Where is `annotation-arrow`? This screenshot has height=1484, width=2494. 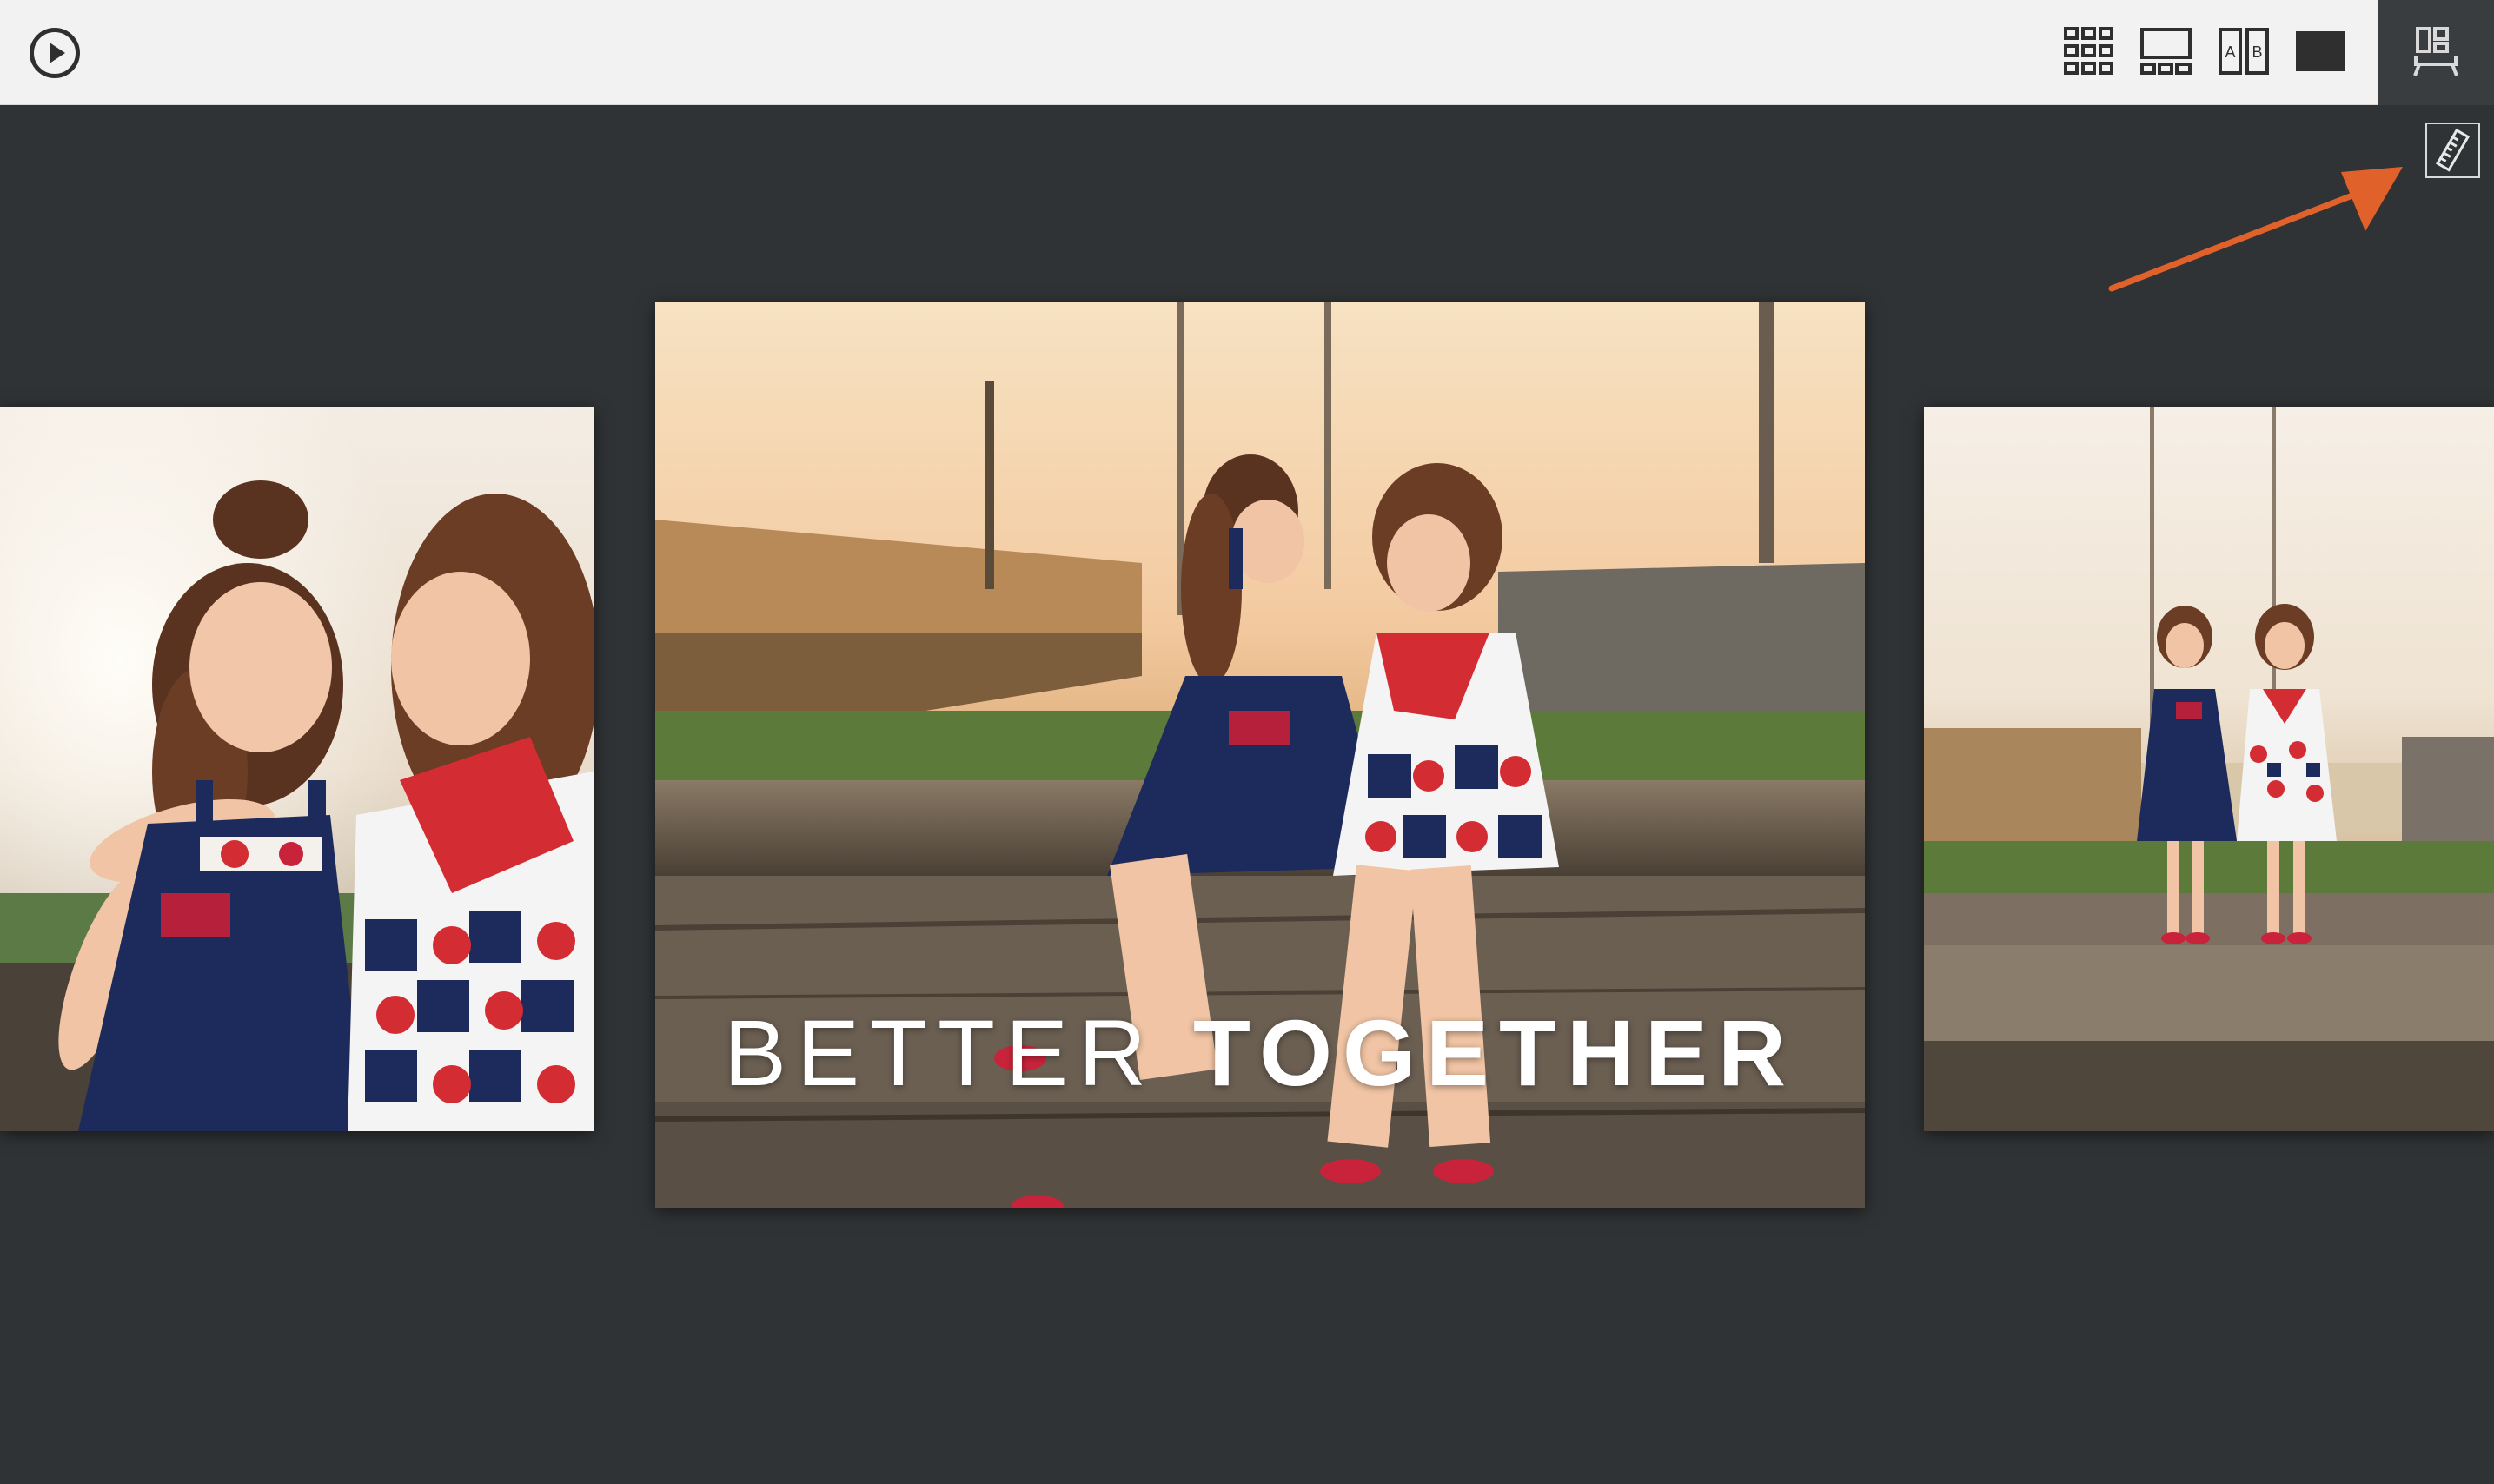 annotation-arrow is located at coordinates (2255, 229).